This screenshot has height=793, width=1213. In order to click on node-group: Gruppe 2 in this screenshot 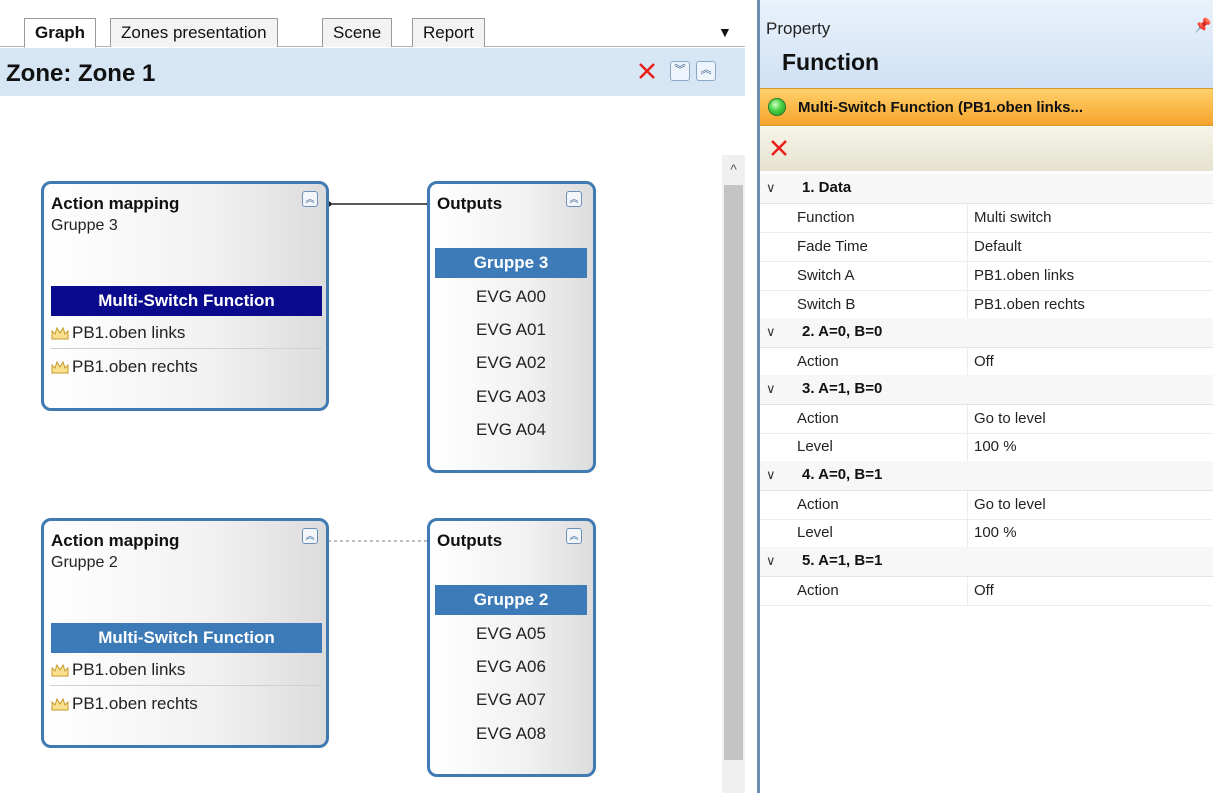, I will do `click(84, 562)`.